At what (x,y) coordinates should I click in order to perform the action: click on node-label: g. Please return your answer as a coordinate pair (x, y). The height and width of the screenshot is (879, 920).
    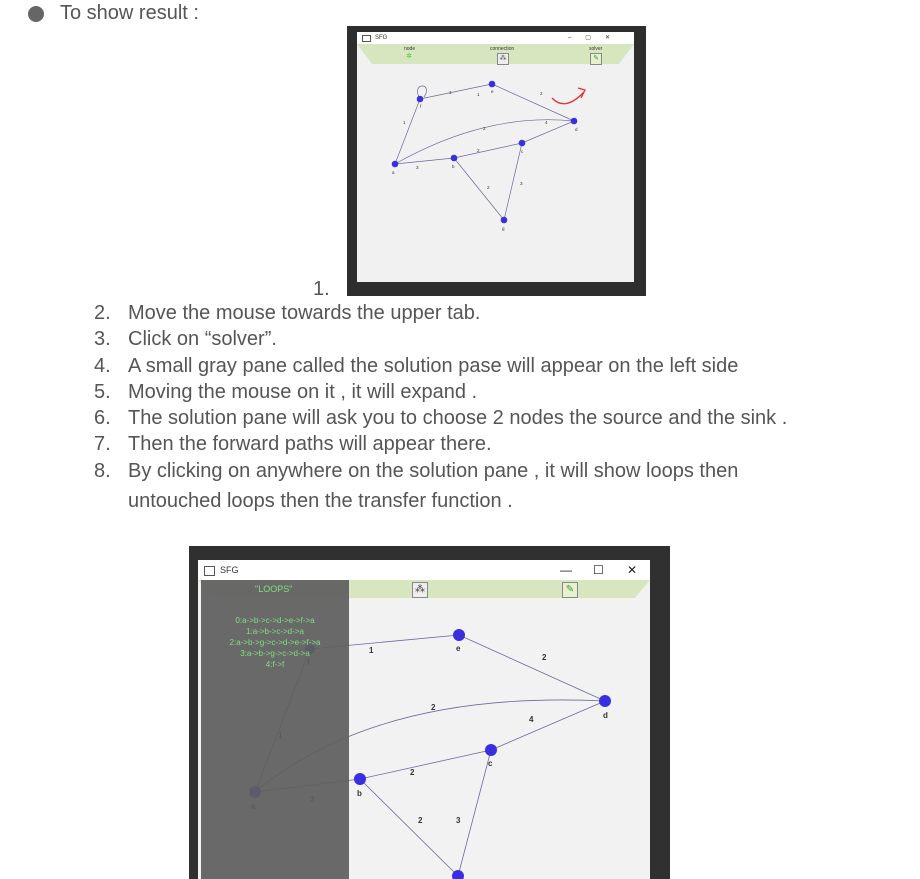
    Looking at the image, I should click on (503, 228).